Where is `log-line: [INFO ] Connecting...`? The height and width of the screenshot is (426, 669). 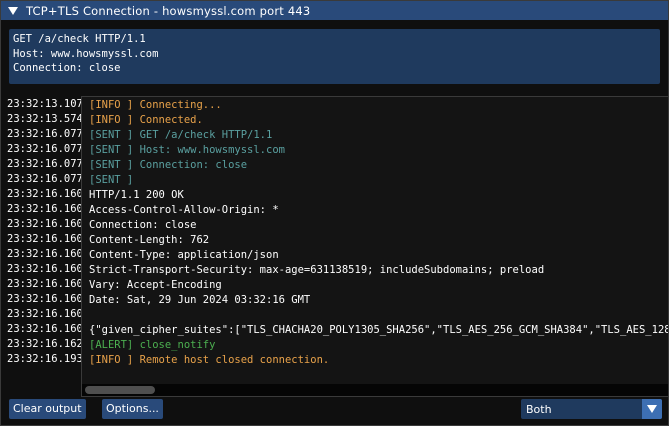 log-line: [INFO ] Connecting... is located at coordinates (155, 105).